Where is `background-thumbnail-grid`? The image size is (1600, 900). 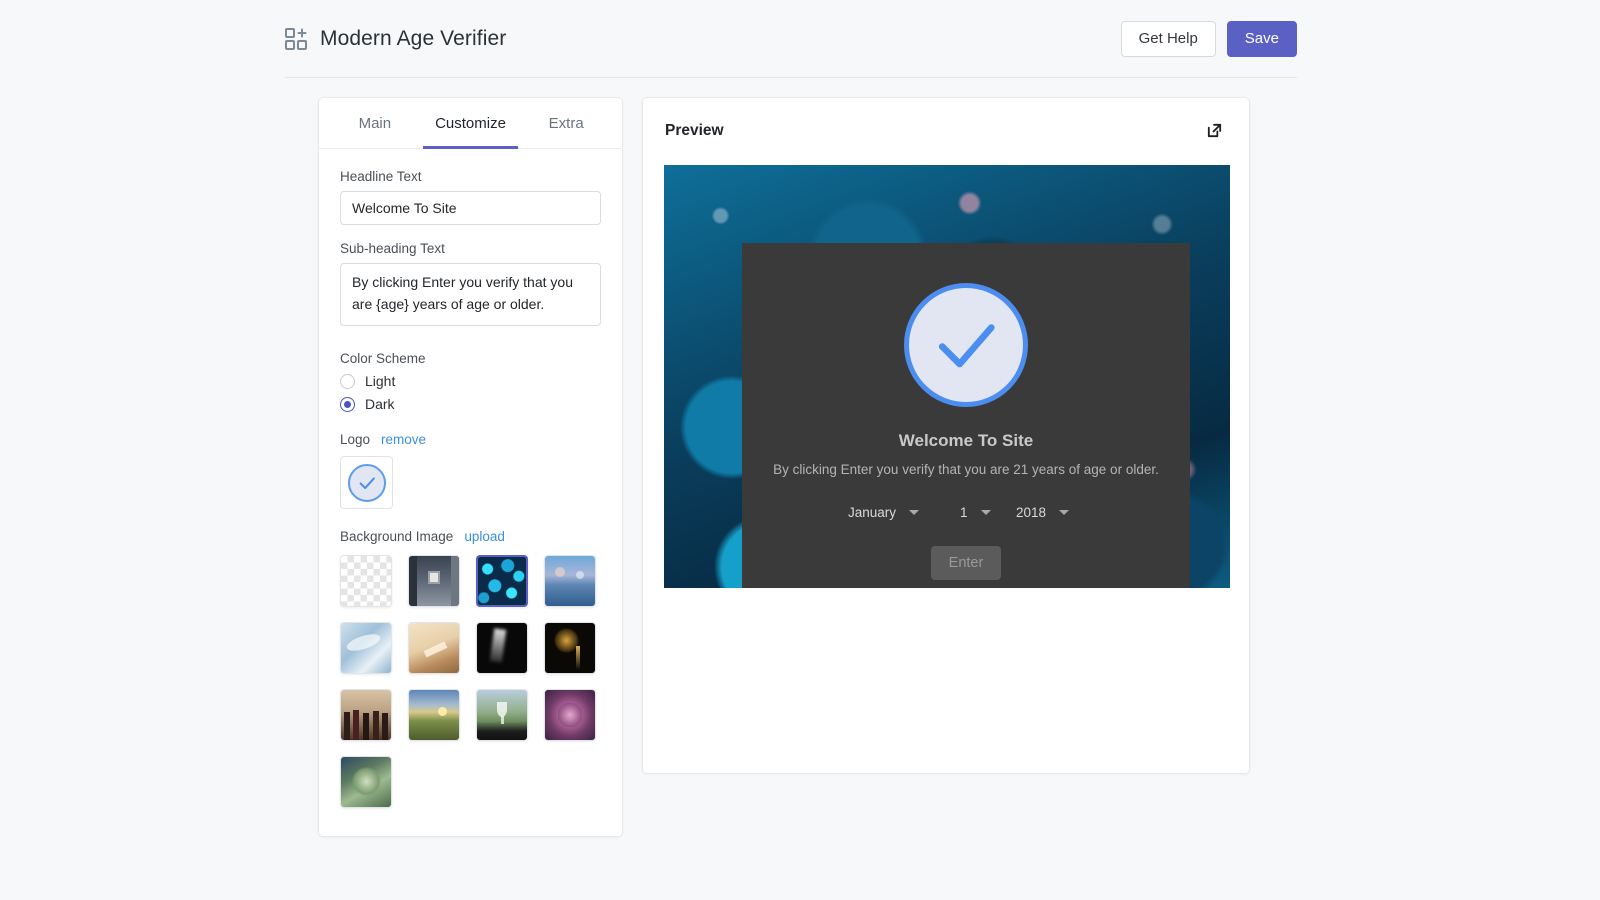 background-thumbnail-grid is located at coordinates (470, 692).